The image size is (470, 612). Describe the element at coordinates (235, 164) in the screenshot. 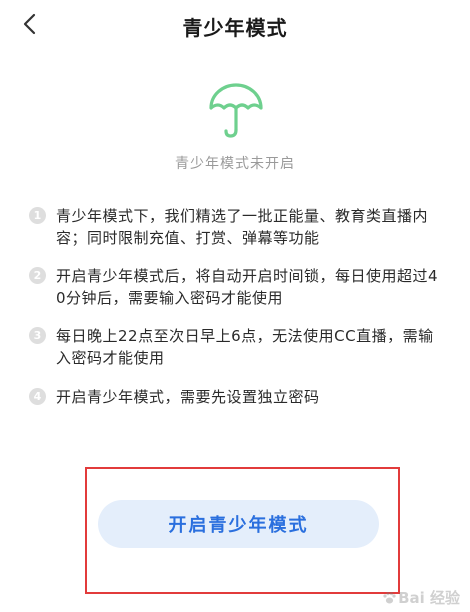

I see `mode-status-text: 青少年模式未开启` at that location.